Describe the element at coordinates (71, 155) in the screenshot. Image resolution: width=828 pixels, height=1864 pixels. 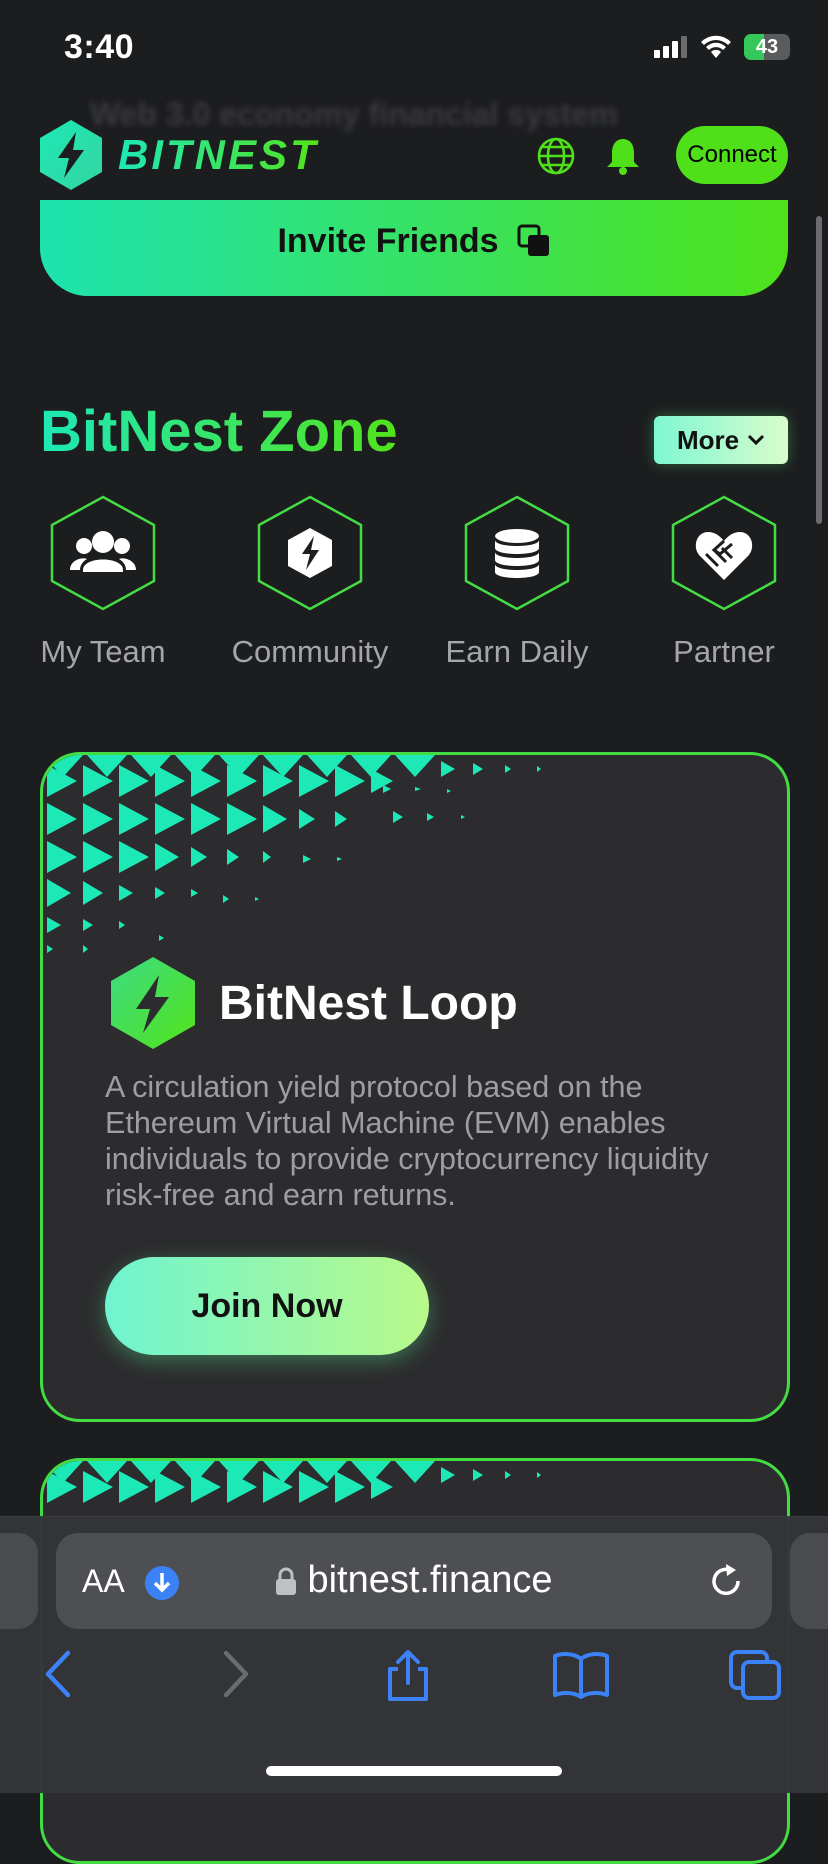
I see `bitnest-logo-icon` at that location.